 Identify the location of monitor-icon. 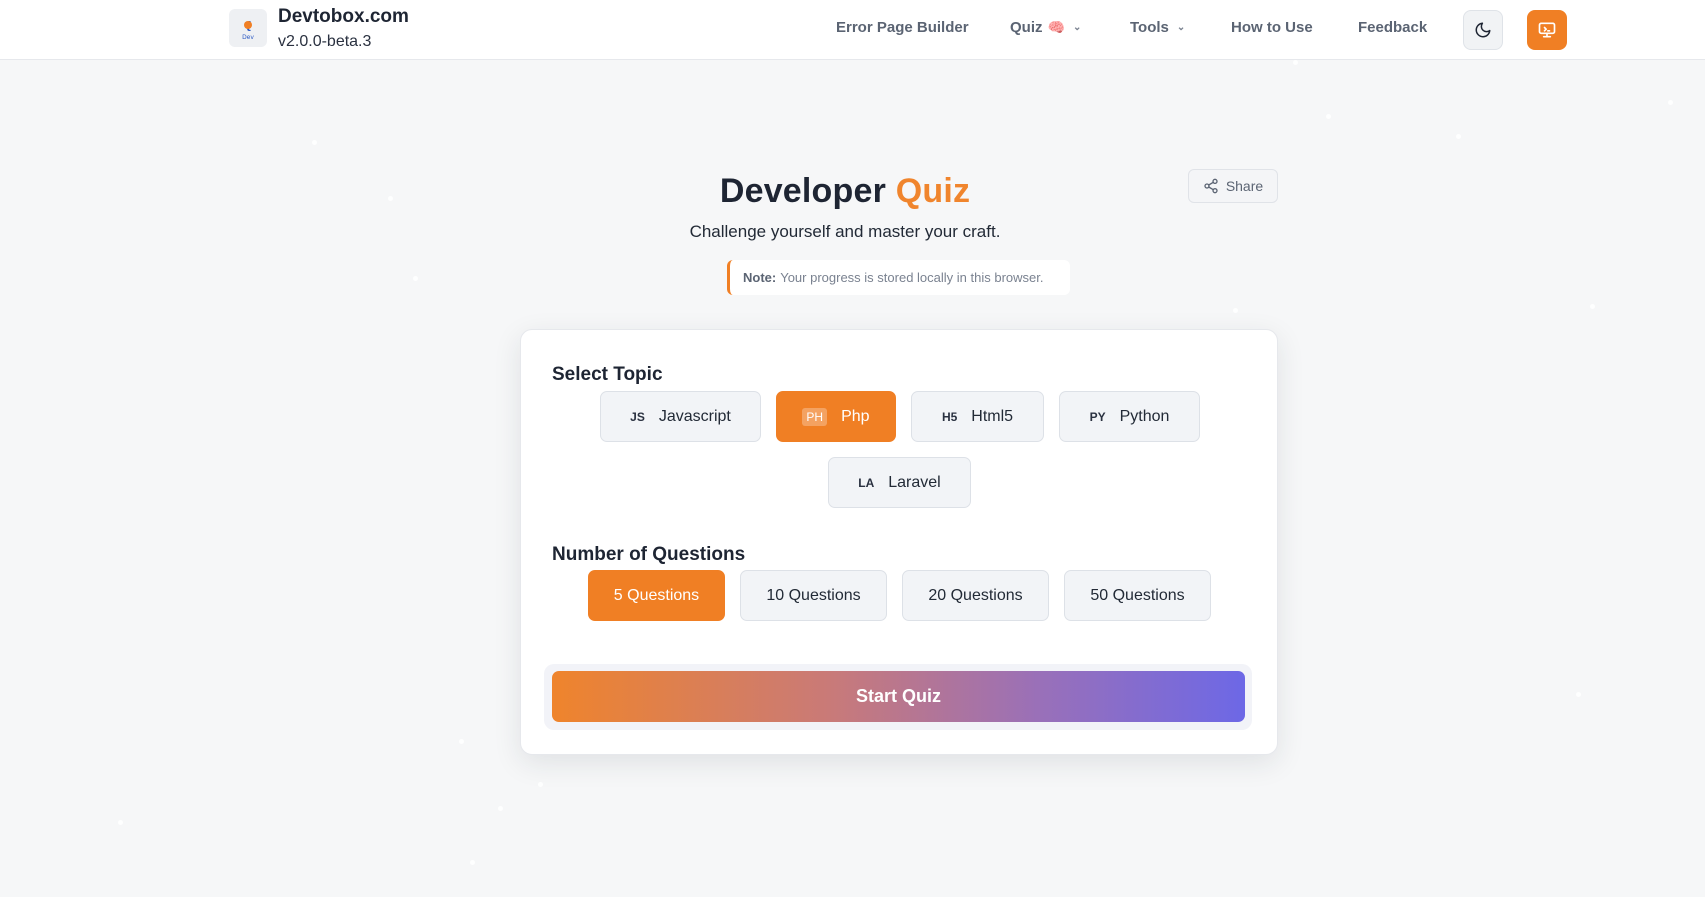
(1547, 30).